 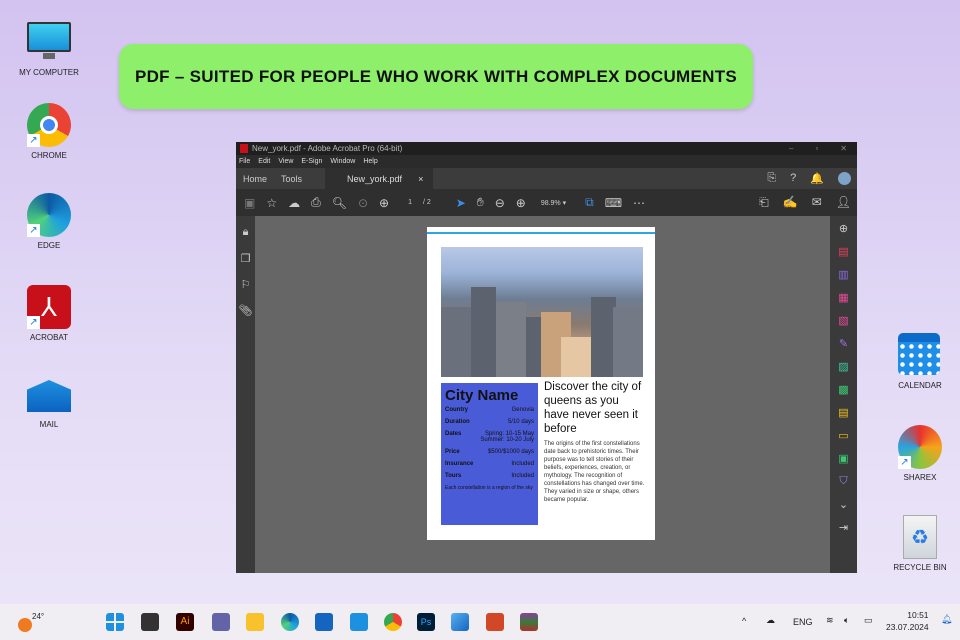 I want to click on print-production-icon: ▣, so click(x=843, y=458).